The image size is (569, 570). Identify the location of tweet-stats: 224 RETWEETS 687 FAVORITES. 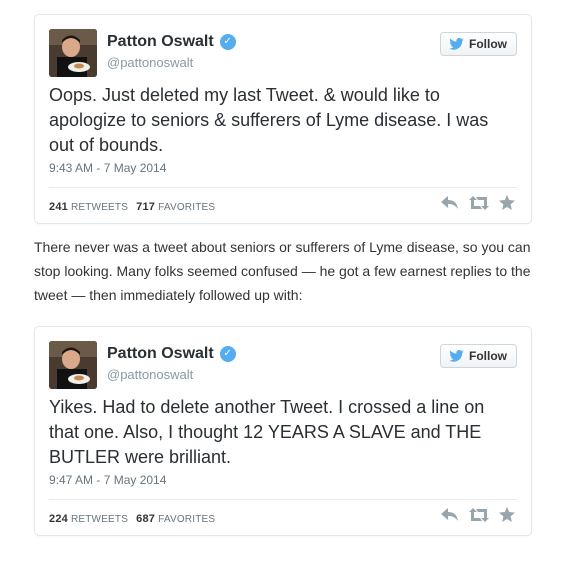
(132, 519).